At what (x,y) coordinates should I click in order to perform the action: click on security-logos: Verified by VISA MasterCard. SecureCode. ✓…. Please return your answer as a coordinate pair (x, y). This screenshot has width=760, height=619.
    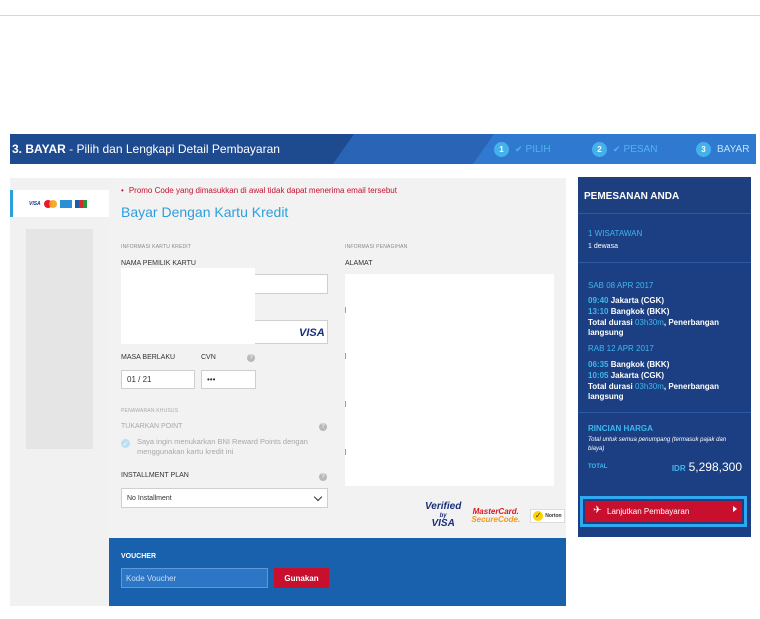
    Looking at the image, I should click on (495, 515).